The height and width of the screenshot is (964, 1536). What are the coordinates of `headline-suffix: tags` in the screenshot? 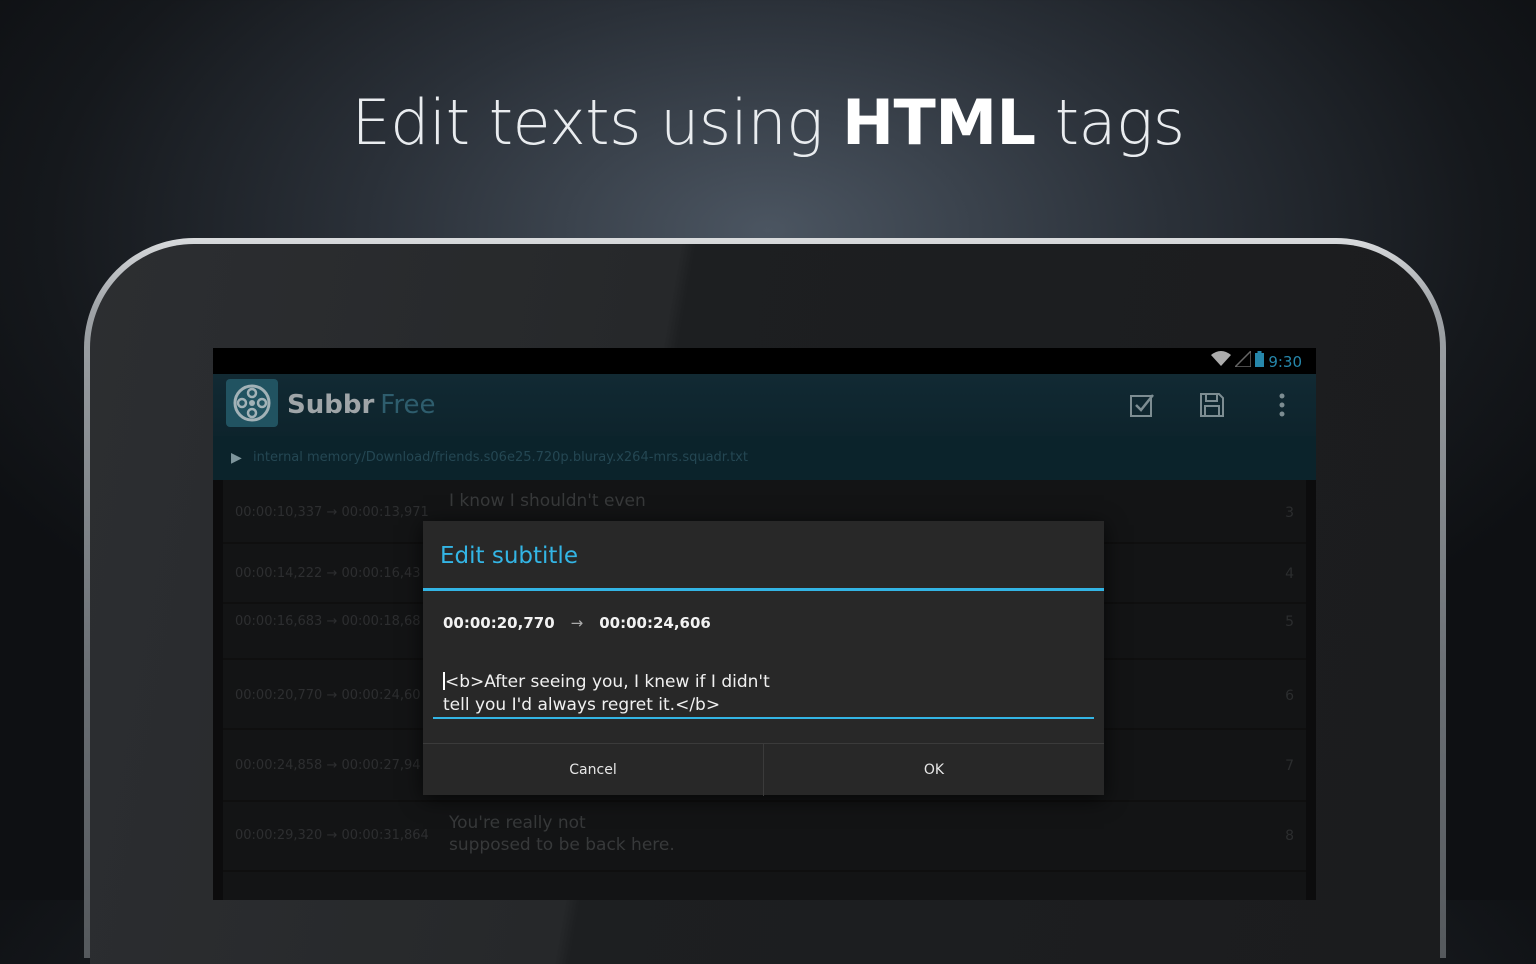 It's located at (1119, 122).